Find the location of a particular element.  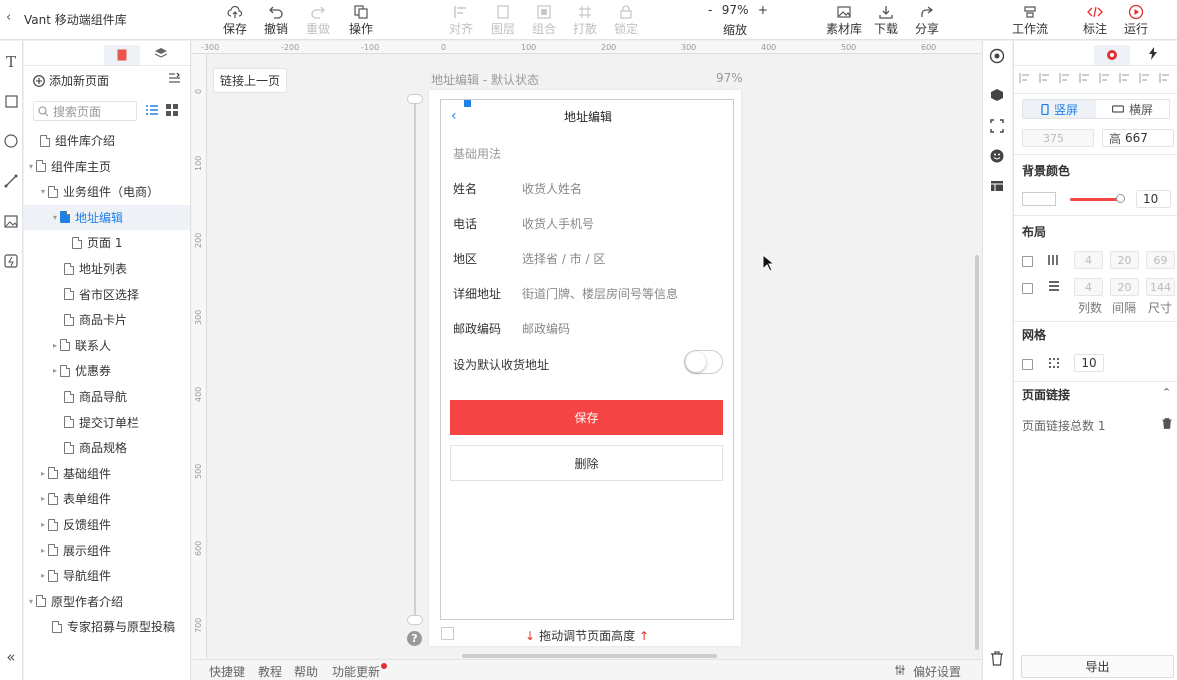

add-page-button: 添加新页面 is located at coordinates (71, 80).